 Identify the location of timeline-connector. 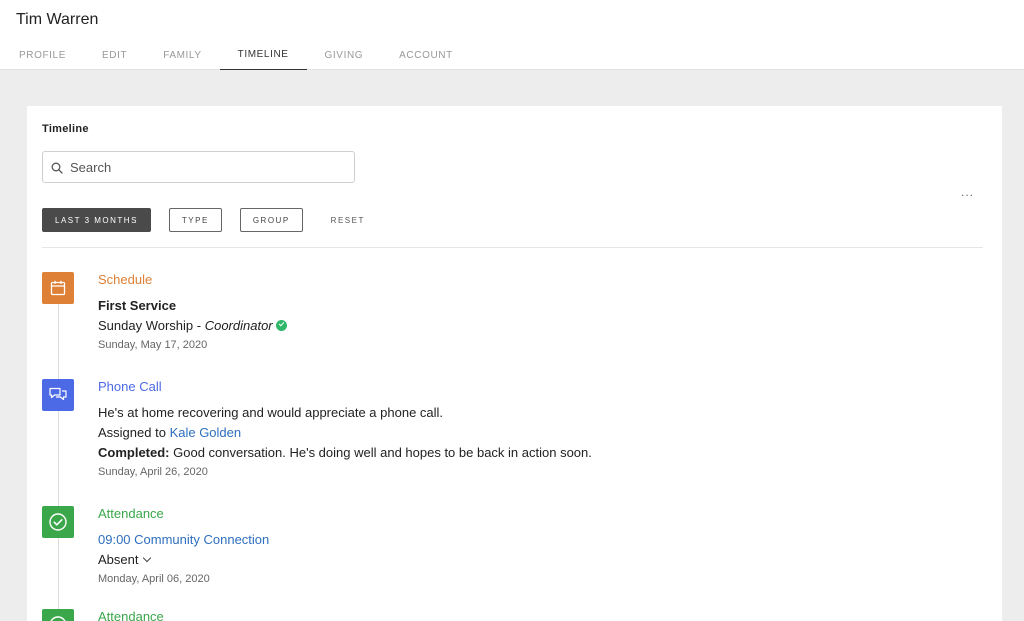
(58, 451).